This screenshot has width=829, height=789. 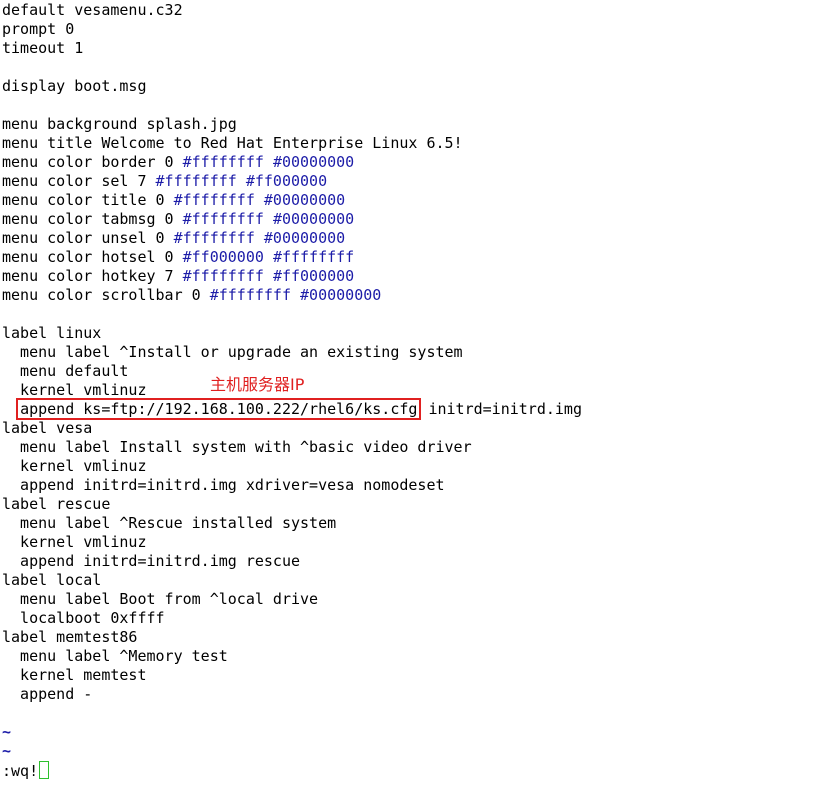 What do you see at coordinates (92, 276) in the screenshot?
I see `text-segment: menu color hotkey 7` at bounding box center [92, 276].